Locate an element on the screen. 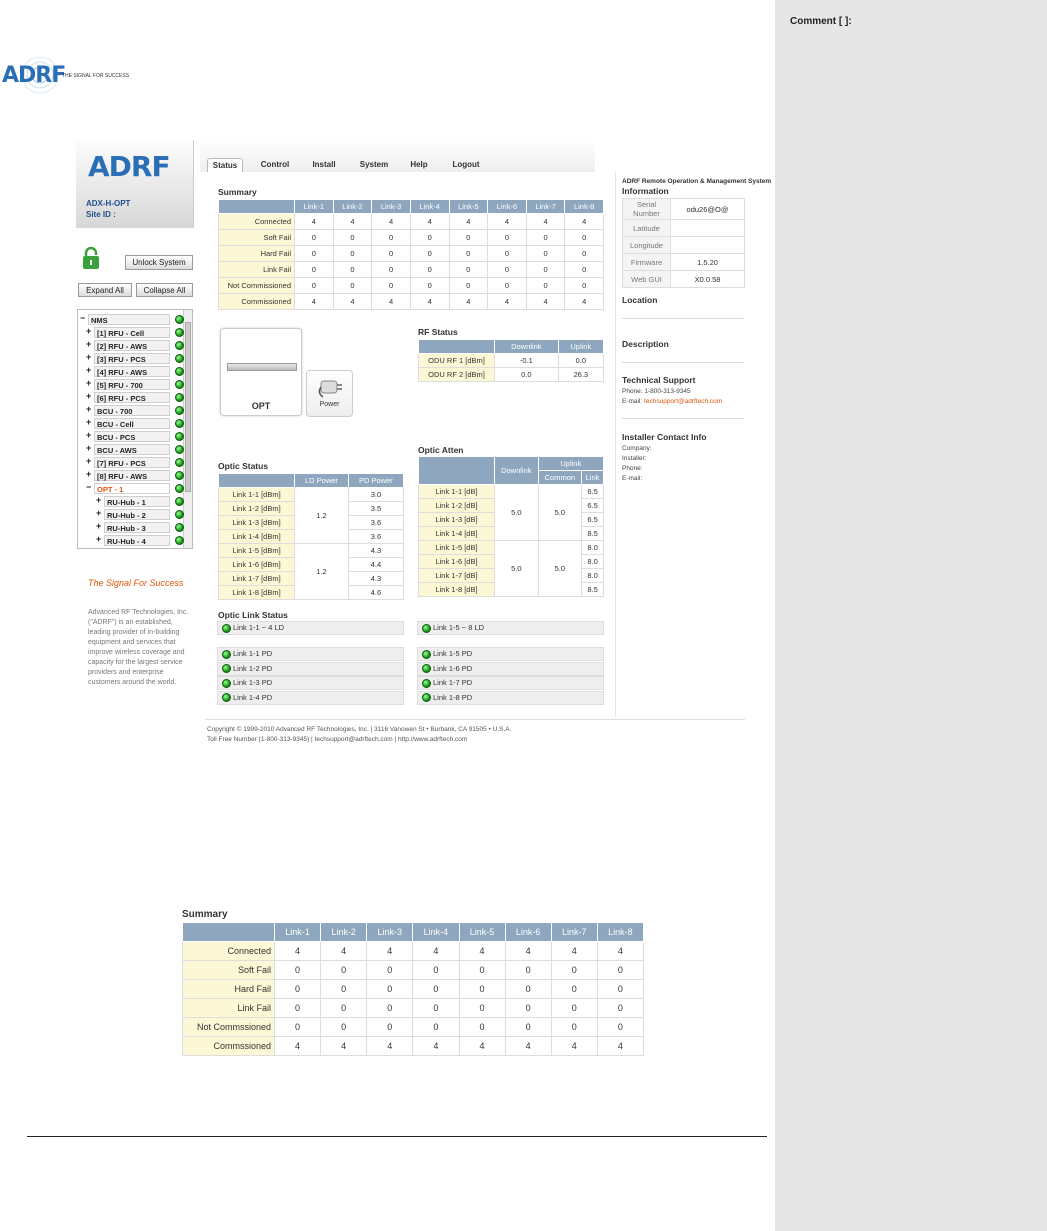 The height and width of the screenshot is (1231, 1047). tree-item: + [3] RFU - PCS is located at coordinates (131, 358).